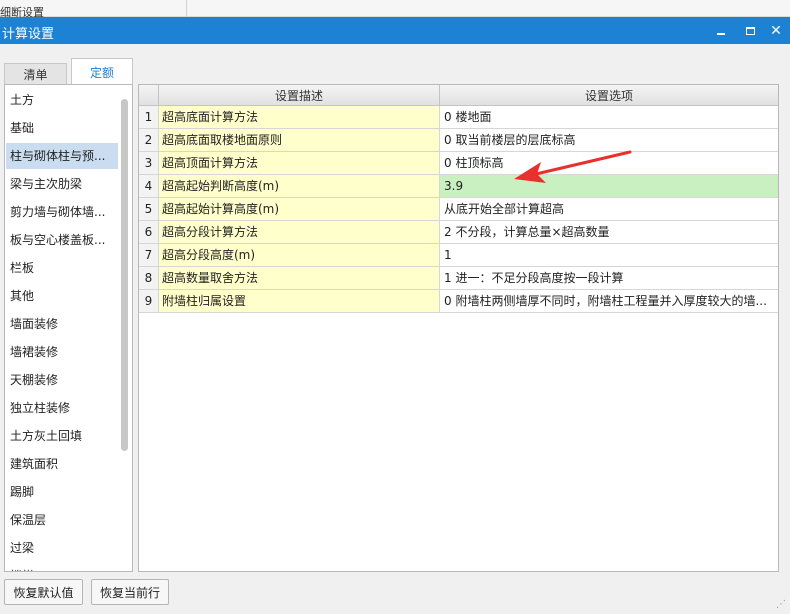 This screenshot has width=790, height=614. What do you see at coordinates (43, 592) in the screenshot?
I see `restore-default-button: 恢复默认值` at bounding box center [43, 592].